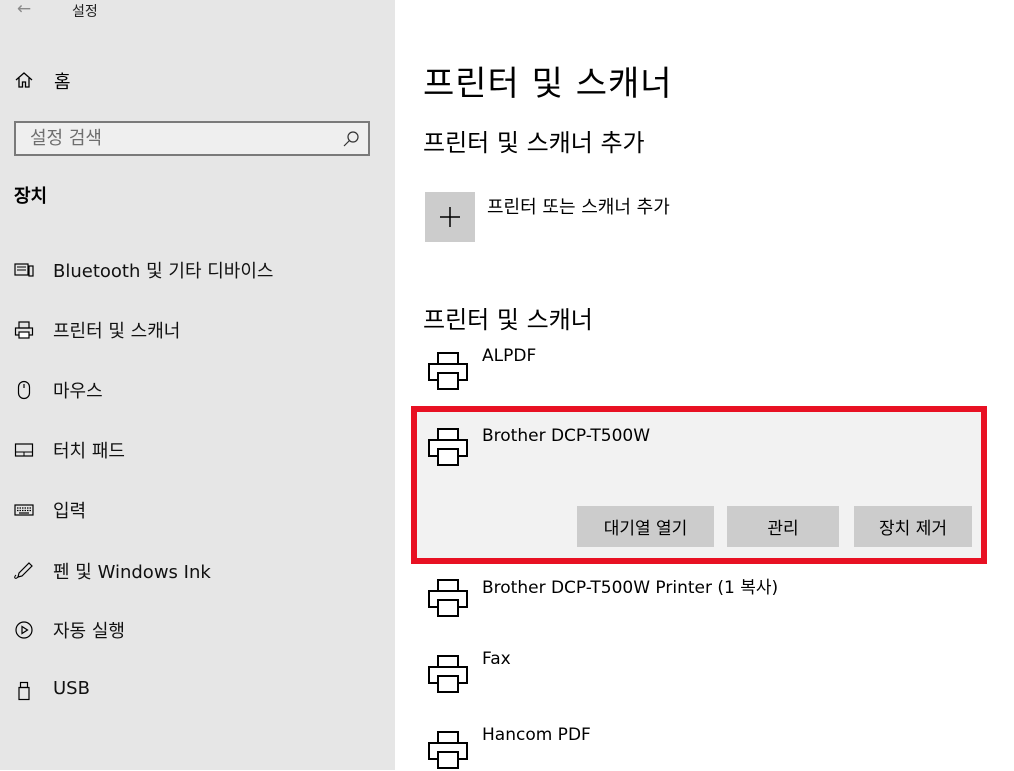 This screenshot has height=771, width=1014. I want to click on sidebar-item-usb: USB, so click(197, 691).